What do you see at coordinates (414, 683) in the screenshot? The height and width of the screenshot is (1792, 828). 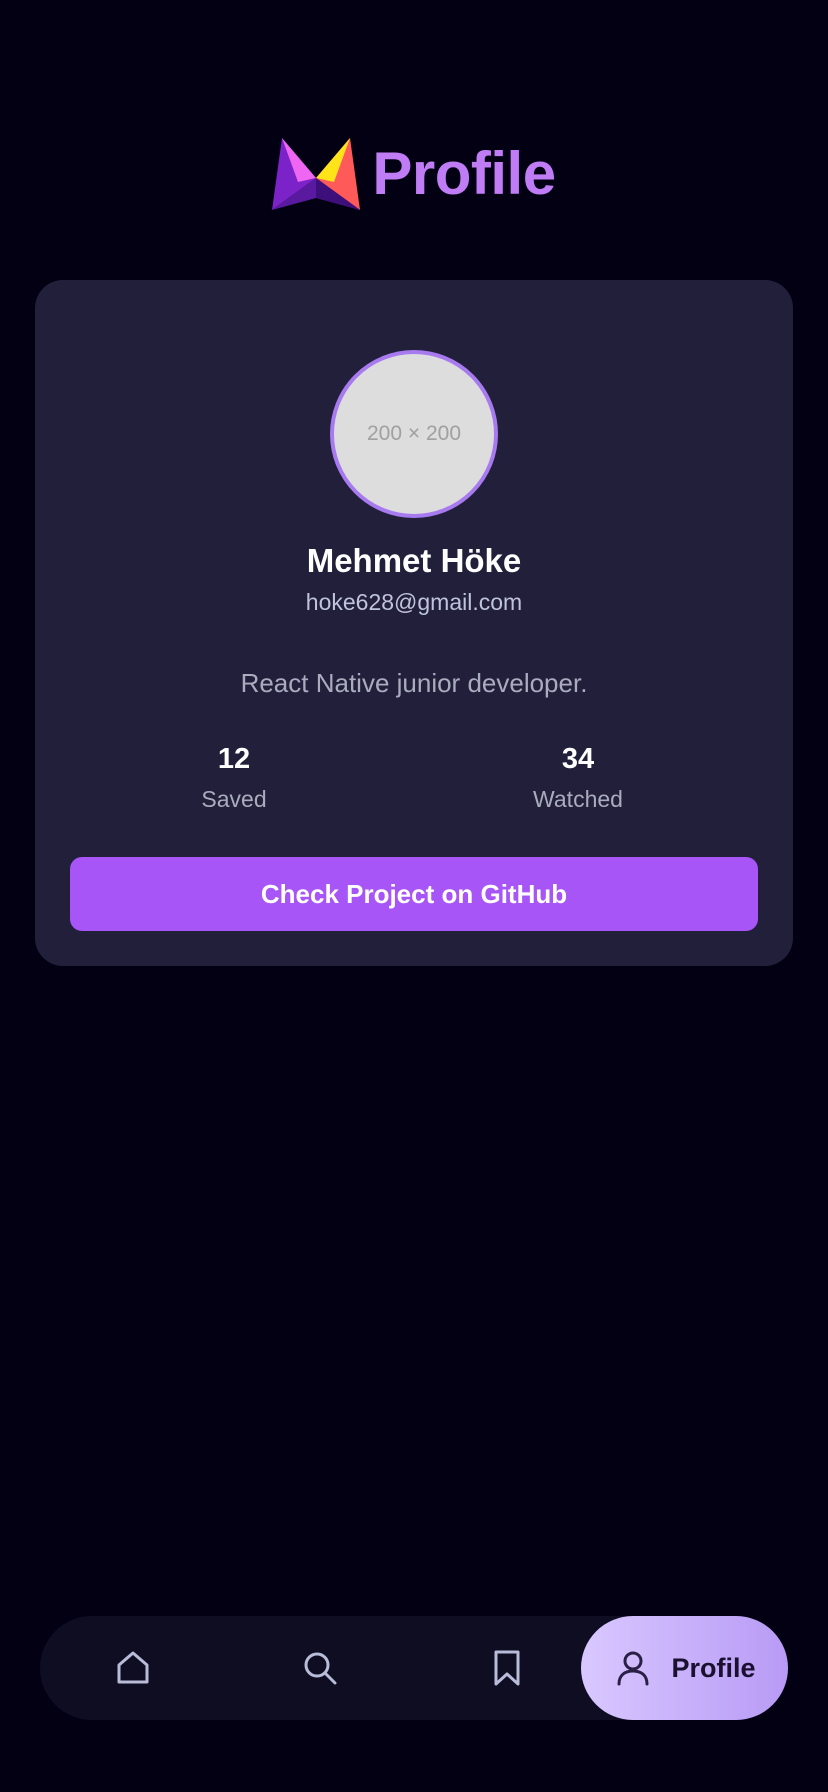 I see `user-bio: React Native junior developer.` at bounding box center [414, 683].